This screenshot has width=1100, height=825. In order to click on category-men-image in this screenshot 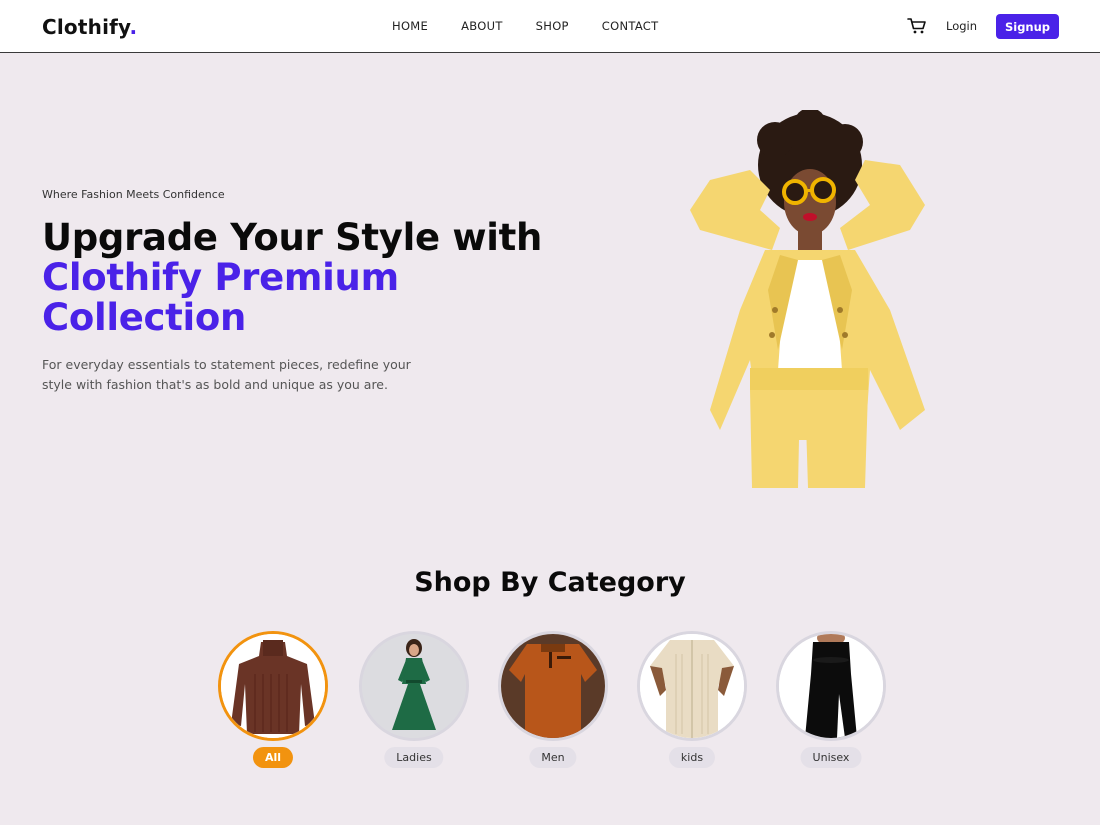, I will do `click(553, 686)`.